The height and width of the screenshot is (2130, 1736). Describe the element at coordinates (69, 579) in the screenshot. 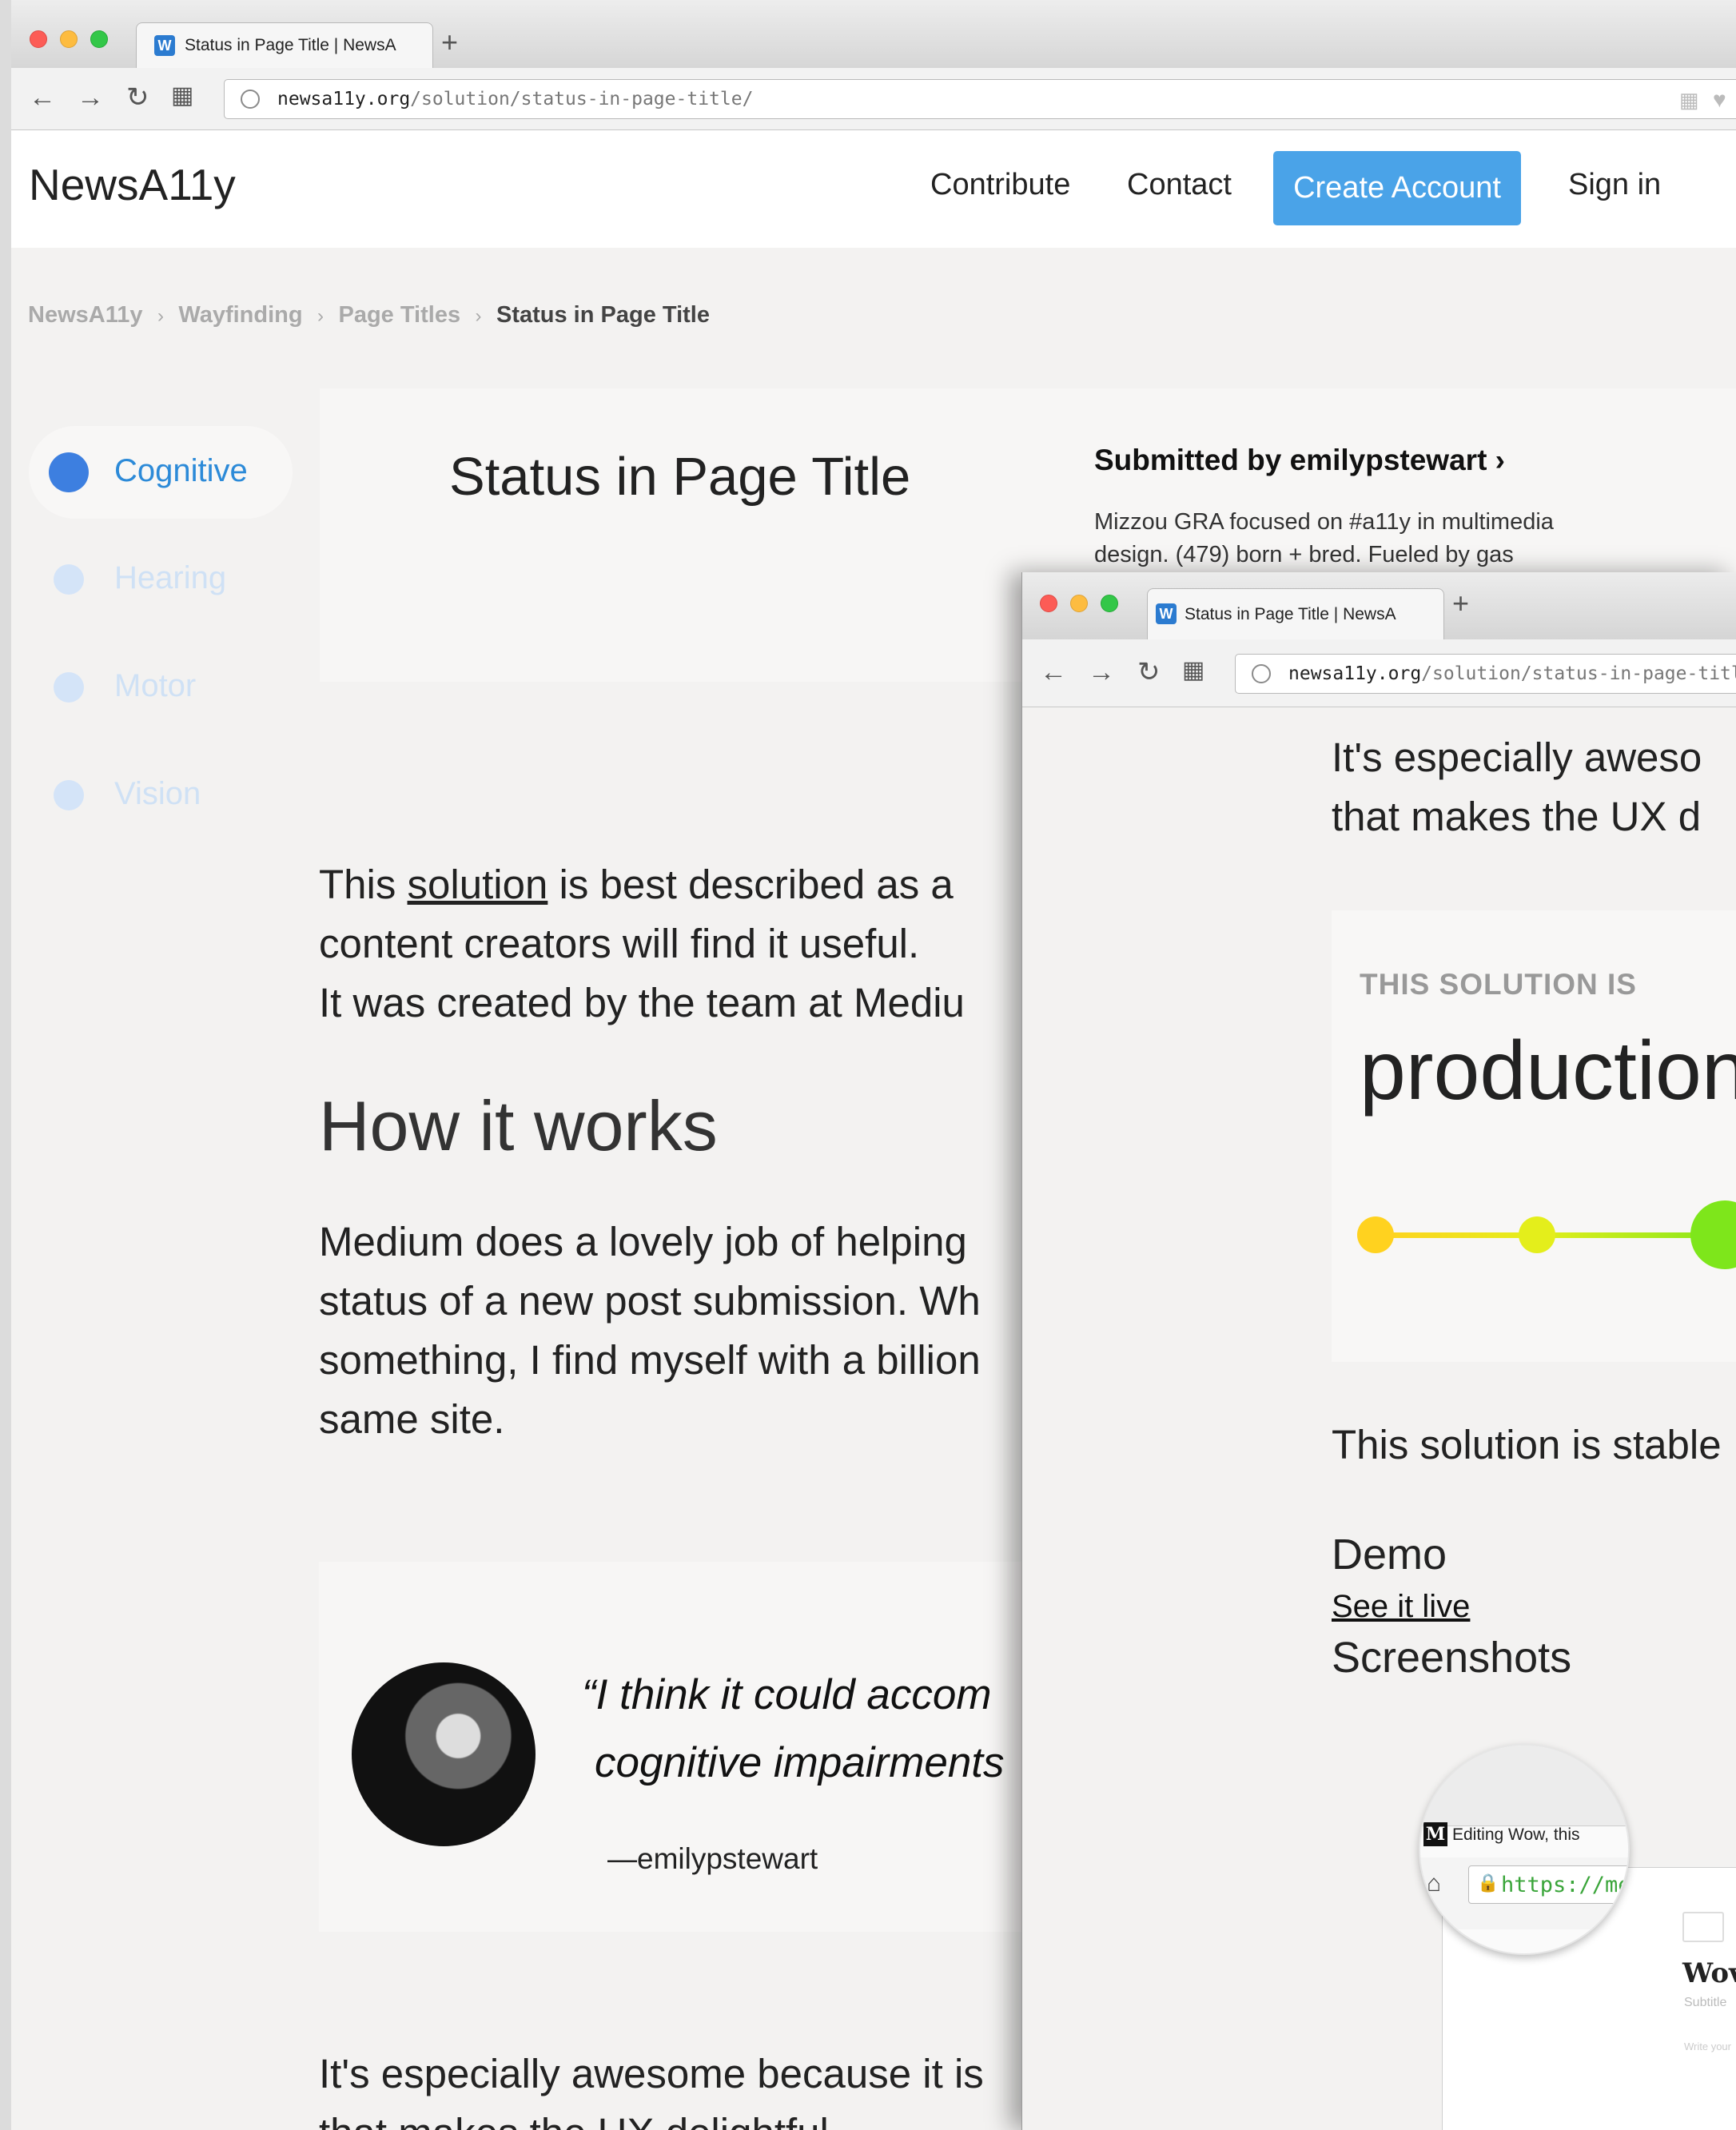

I see `hearing-icon` at that location.